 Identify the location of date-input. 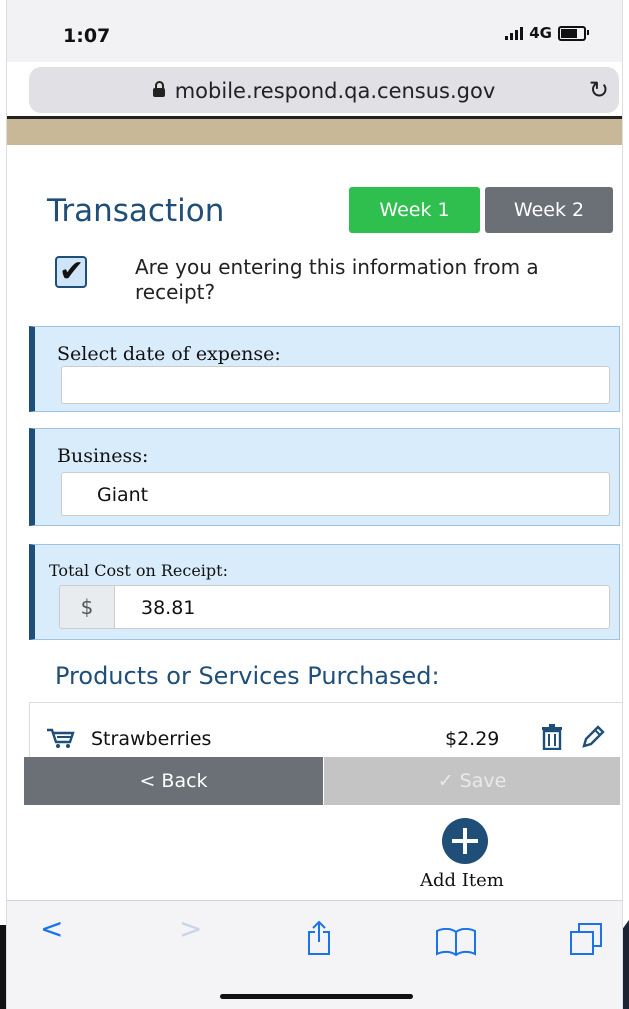
(335, 385).